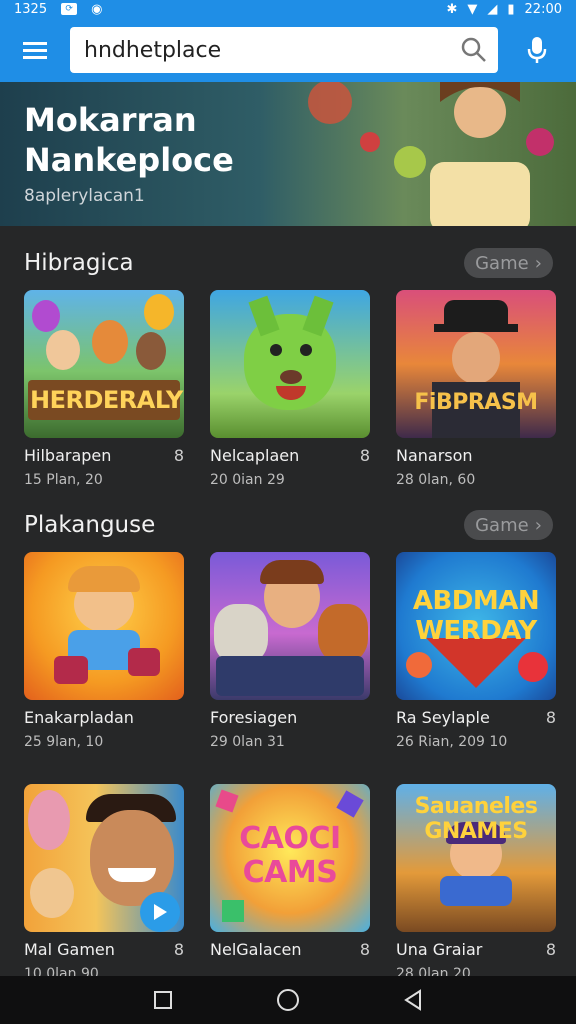 The height and width of the screenshot is (1024, 576). Describe the element at coordinates (452, 742) in the screenshot. I see `game-meta: 26 Rian, 209 10` at that location.